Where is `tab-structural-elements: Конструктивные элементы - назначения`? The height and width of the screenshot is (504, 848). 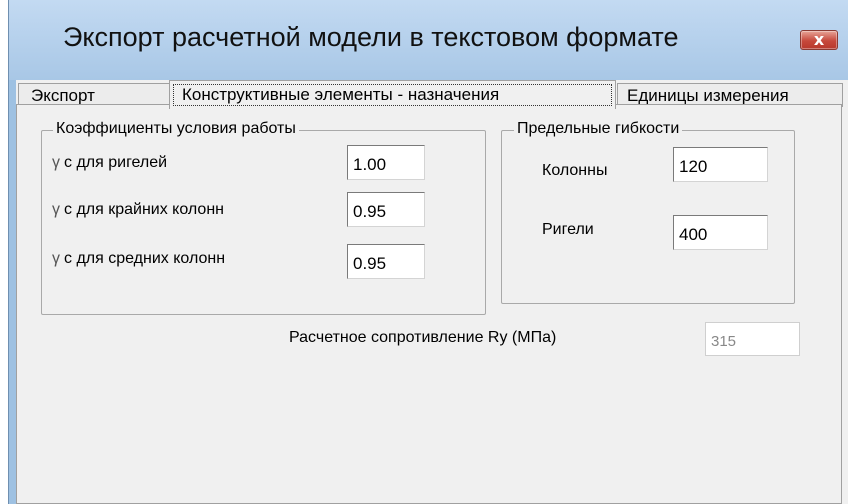 tab-structural-elements: Конструктивные элементы - назначения is located at coordinates (392, 94).